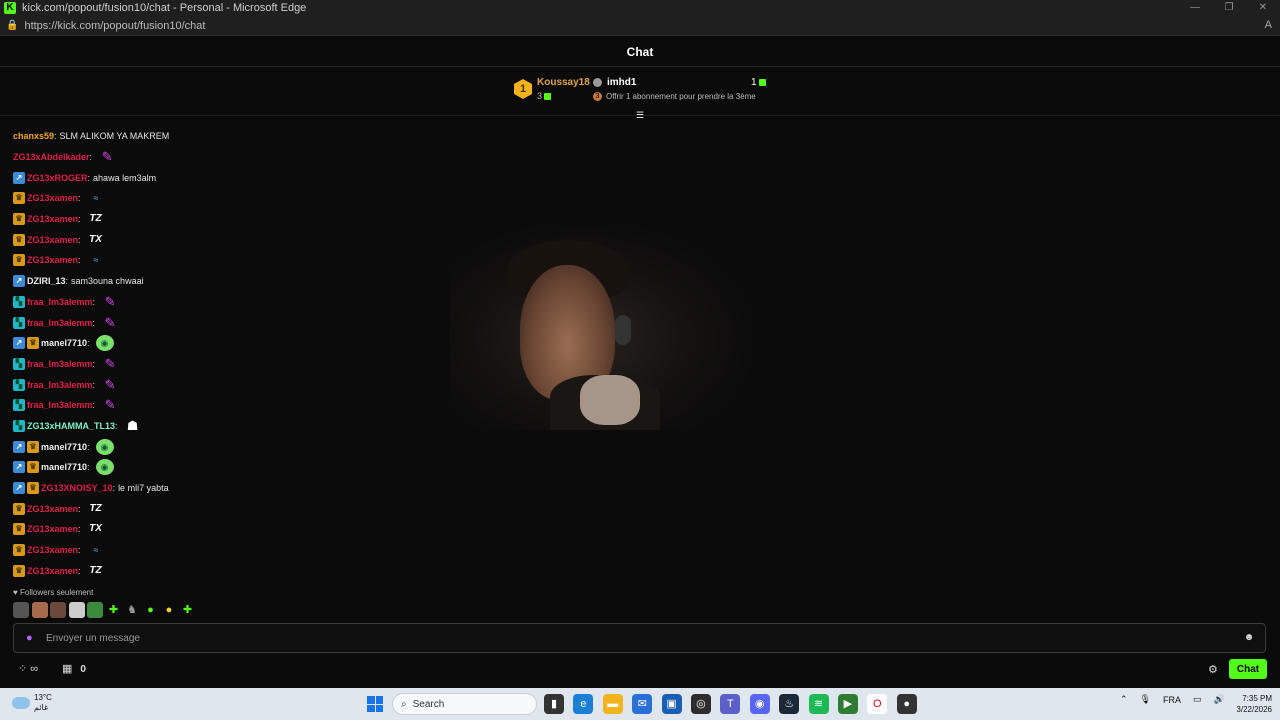 This screenshot has height=720, width=1280. What do you see at coordinates (1172, 700) in the screenshot?
I see `input-language: FRA` at bounding box center [1172, 700].